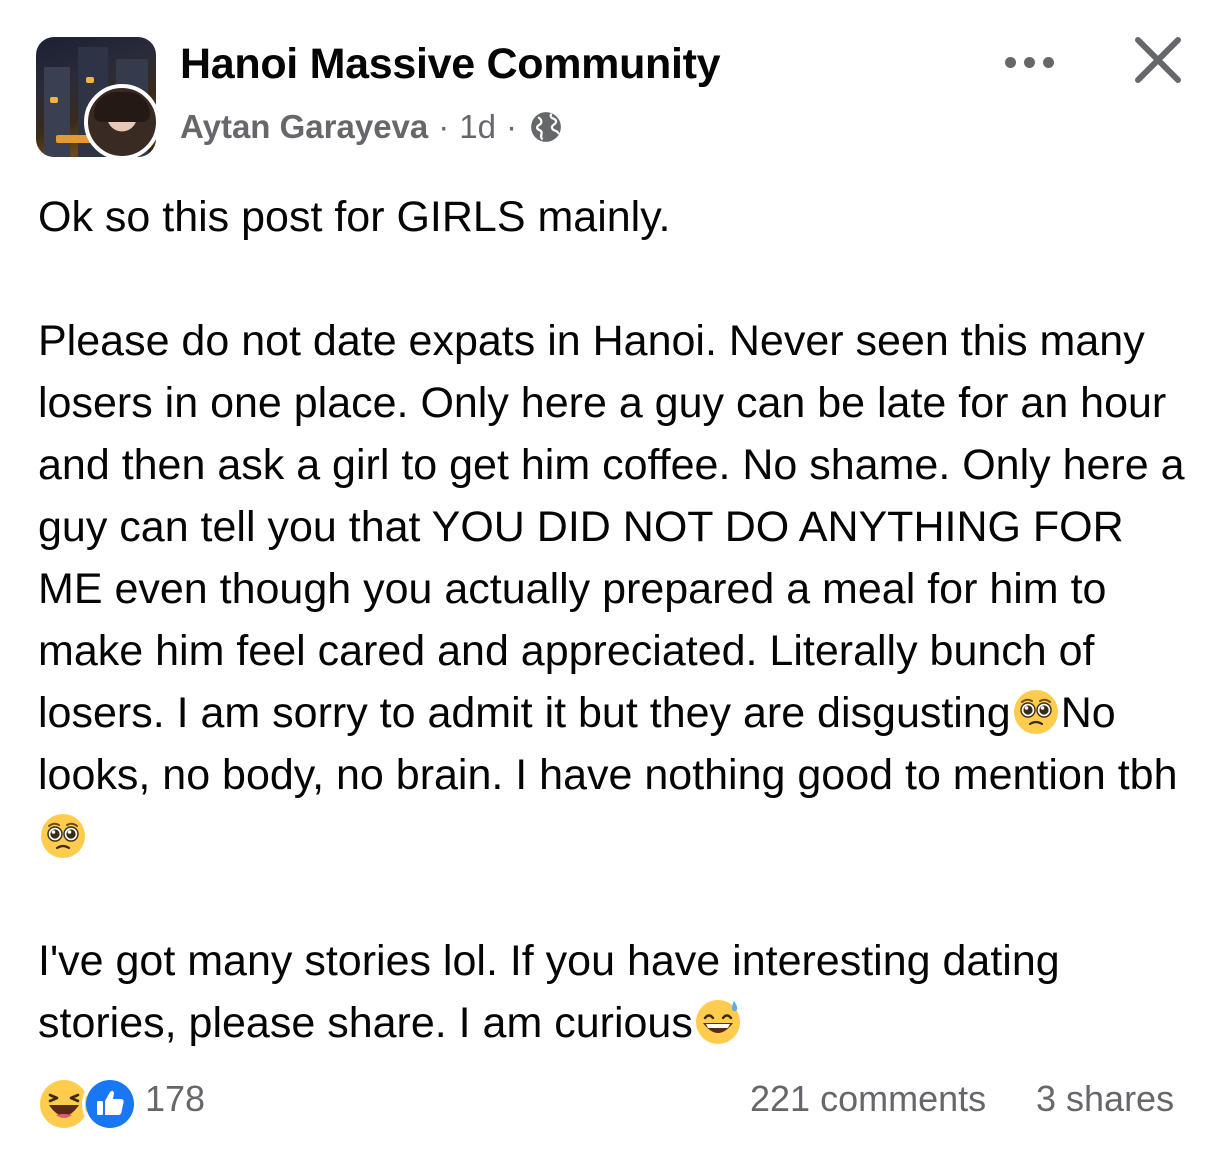 The image size is (1220, 1149). What do you see at coordinates (477, 127) in the screenshot?
I see `post-time: 1d` at bounding box center [477, 127].